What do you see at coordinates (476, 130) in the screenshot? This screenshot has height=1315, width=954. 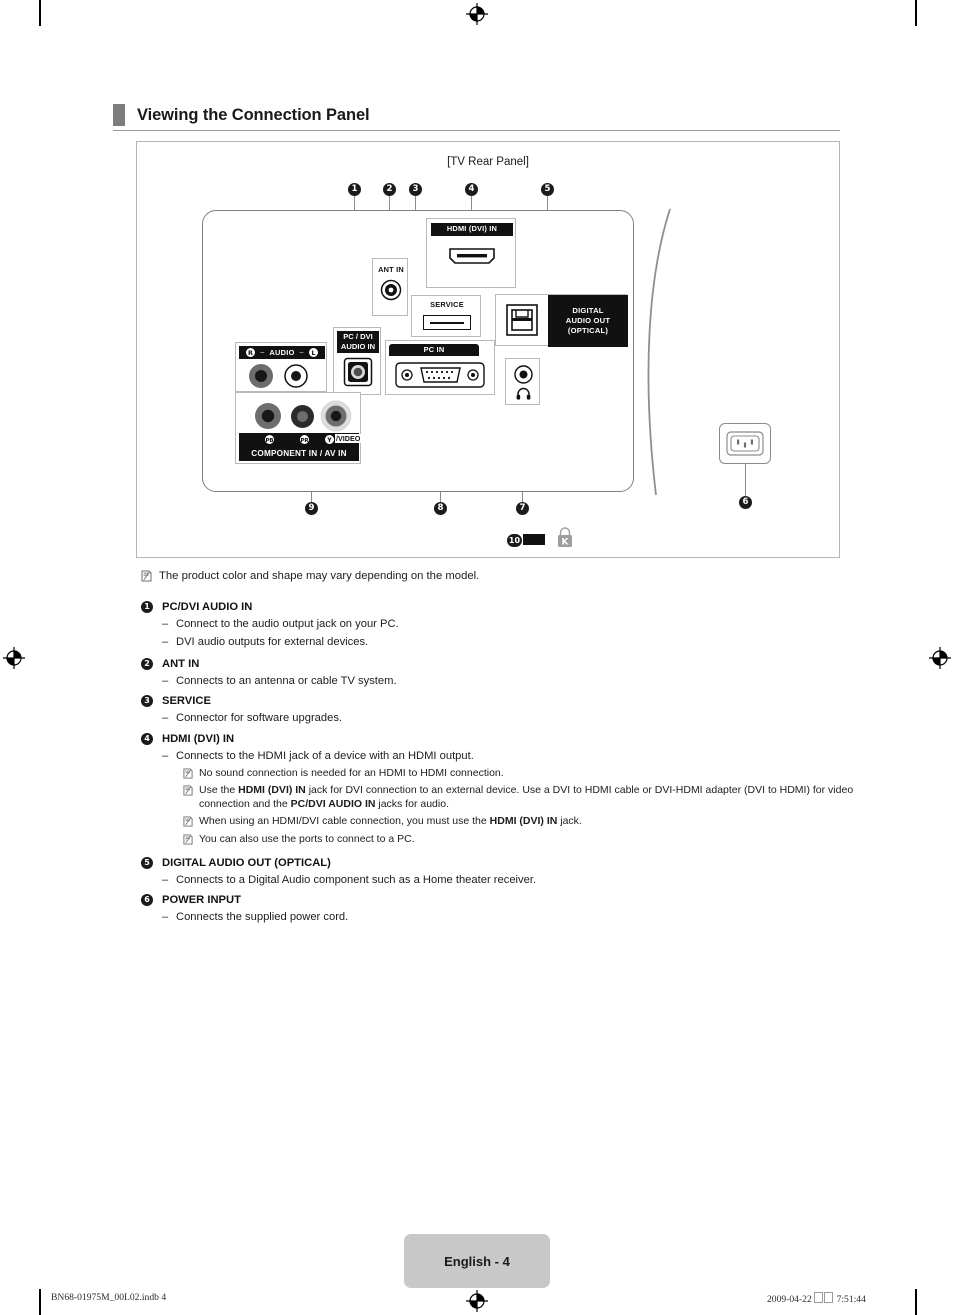 I see `header-divider` at bounding box center [476, 130].